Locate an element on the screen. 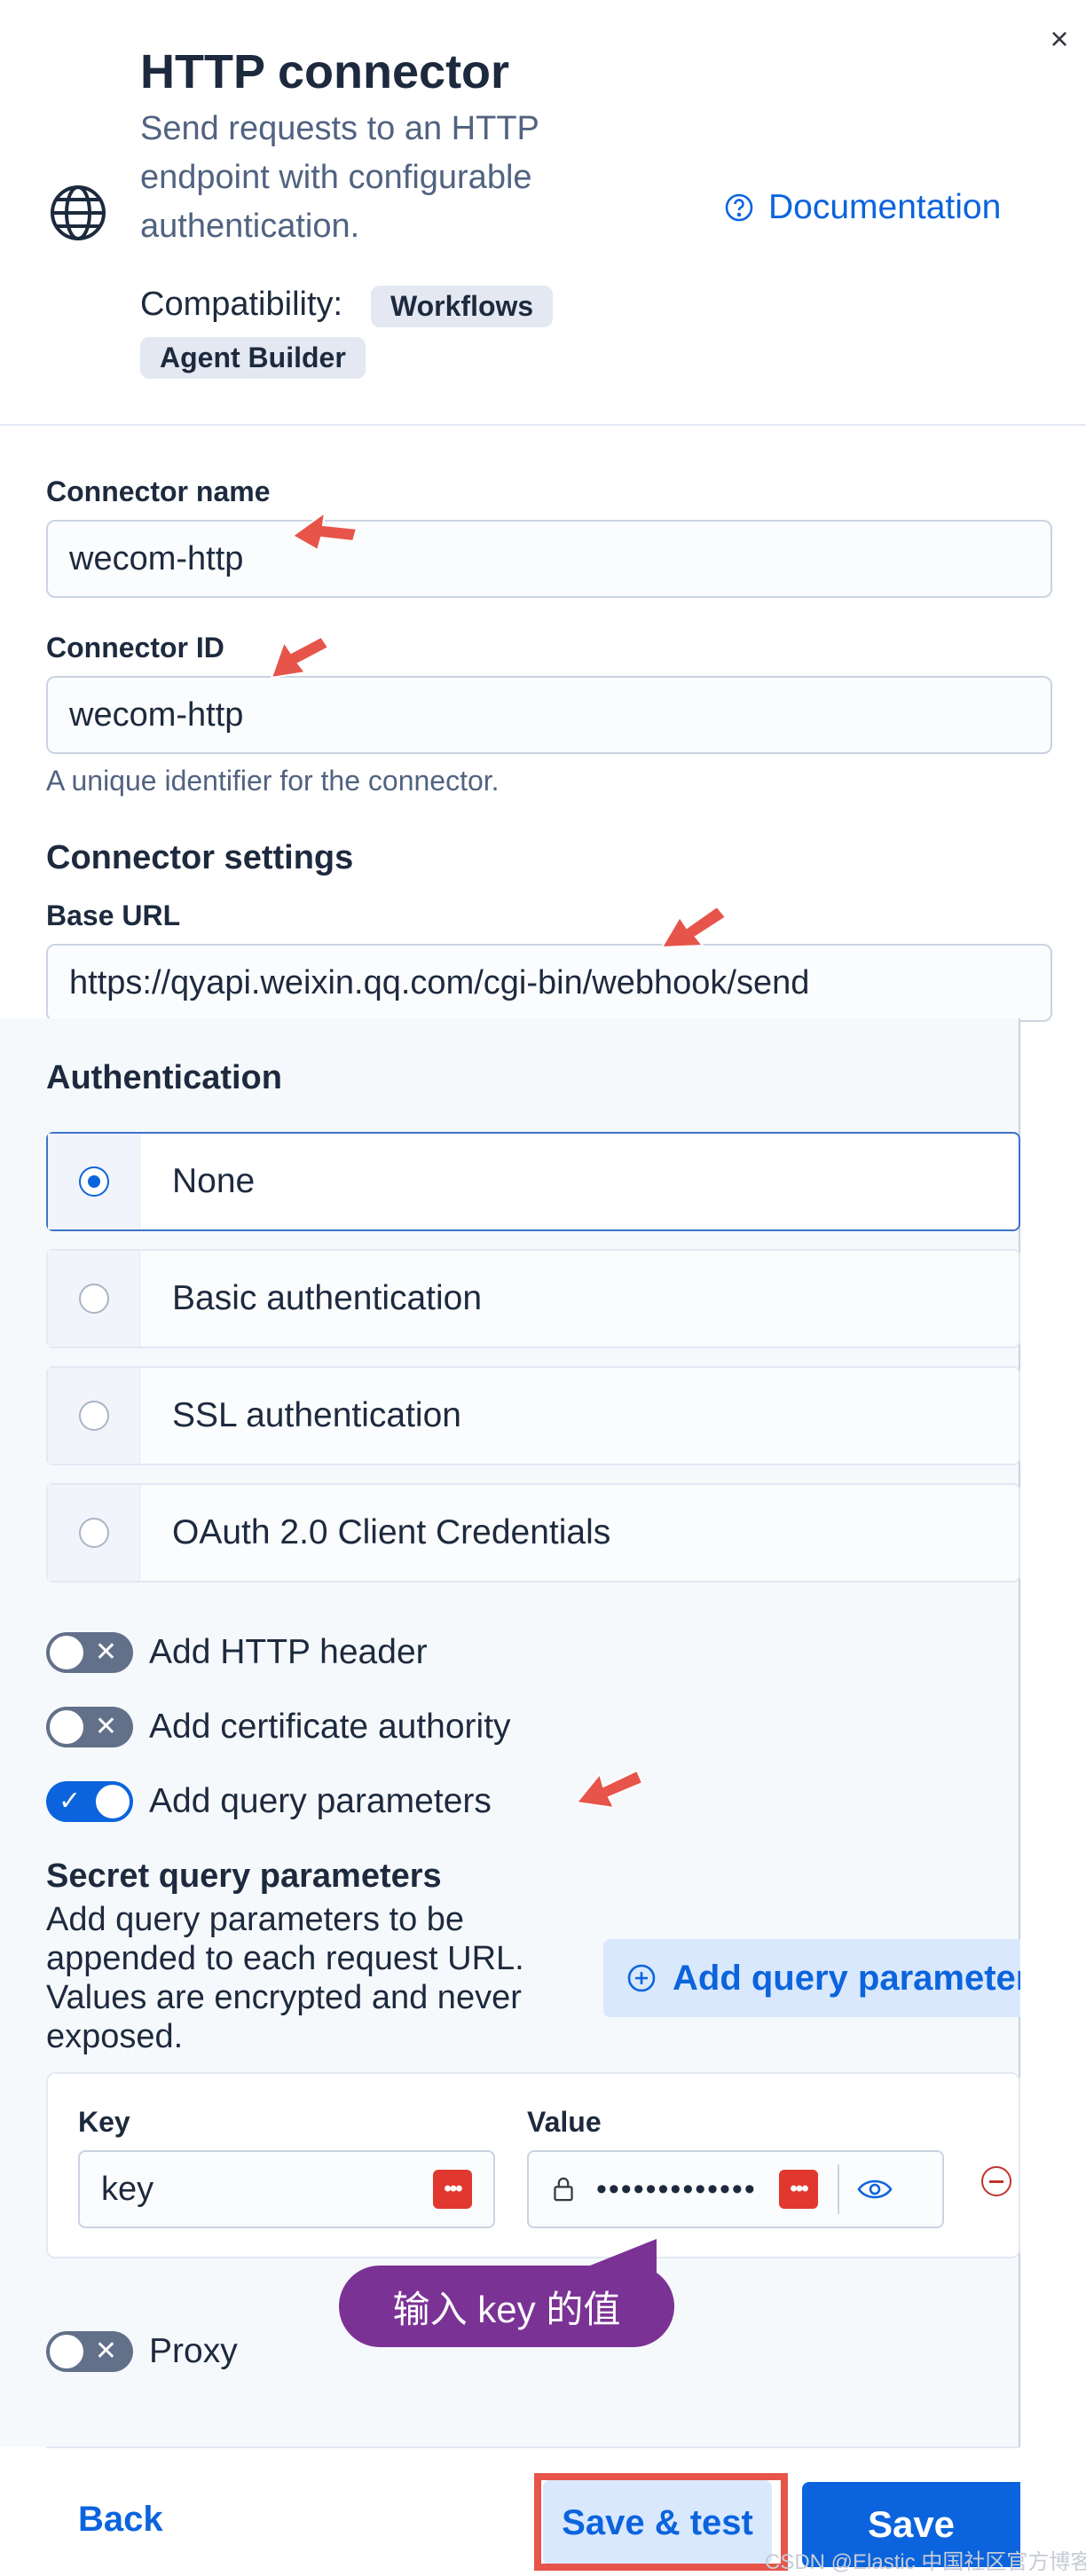  close-icon: × is located at coordinates (1059, 39).